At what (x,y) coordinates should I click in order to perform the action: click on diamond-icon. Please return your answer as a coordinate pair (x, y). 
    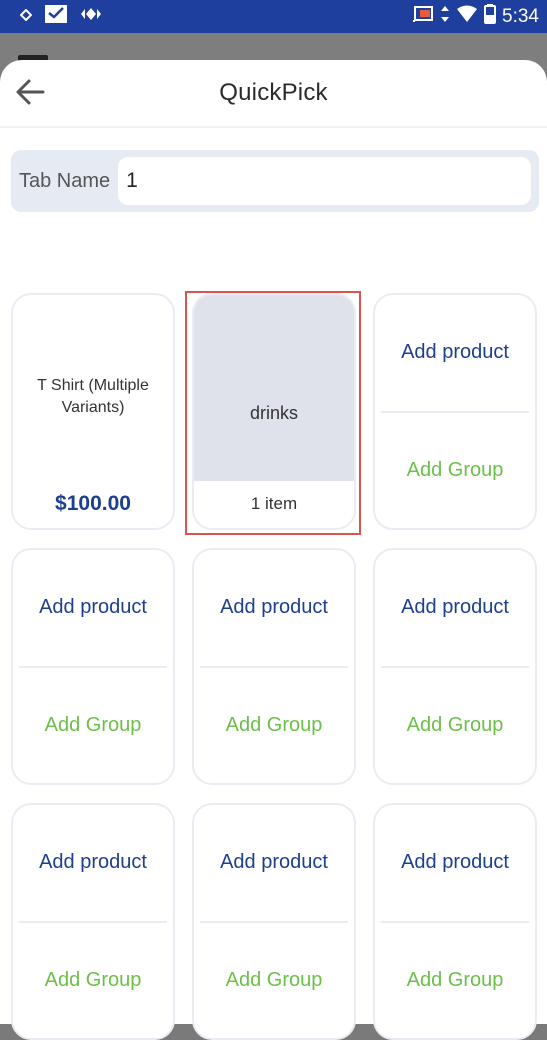
    Looking at the image, I should click on (91, 16).